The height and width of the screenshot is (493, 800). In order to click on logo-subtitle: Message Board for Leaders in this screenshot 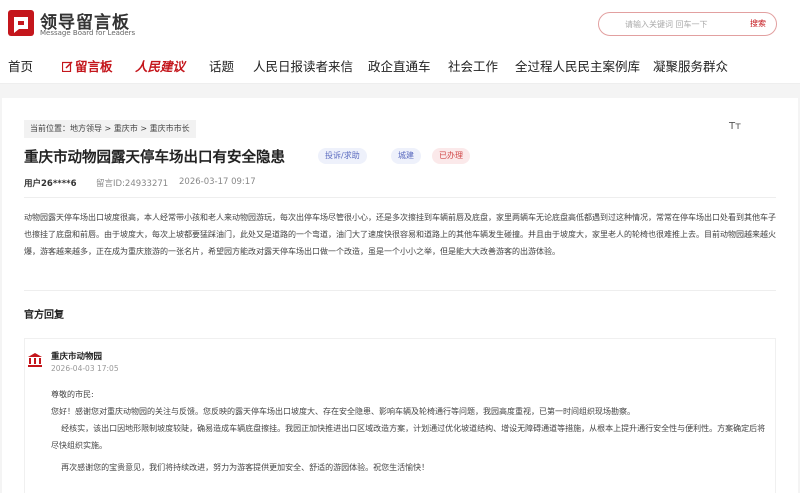, I will do `click(88, 33)`.